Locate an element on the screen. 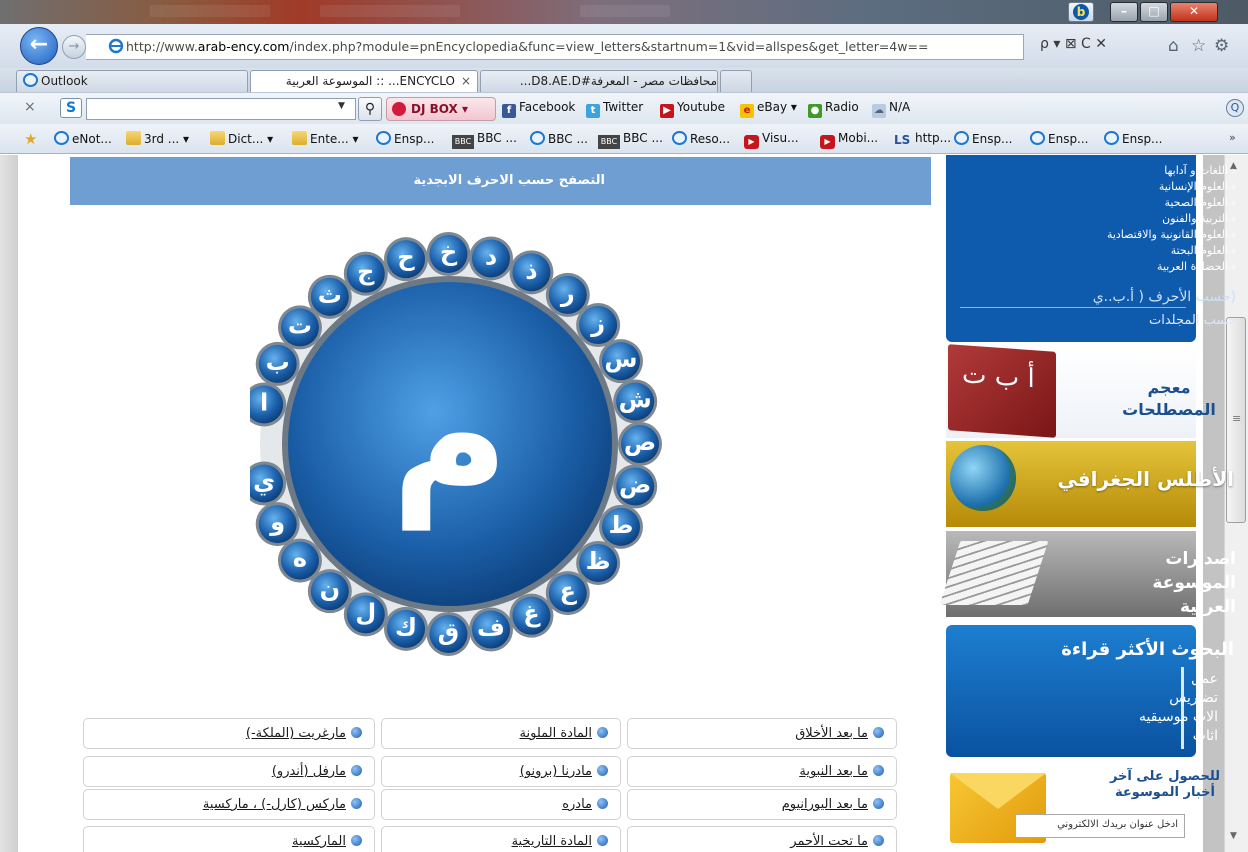 The image size is (1248, 852). minimize-button: – is located at coordinates (1124, 12).